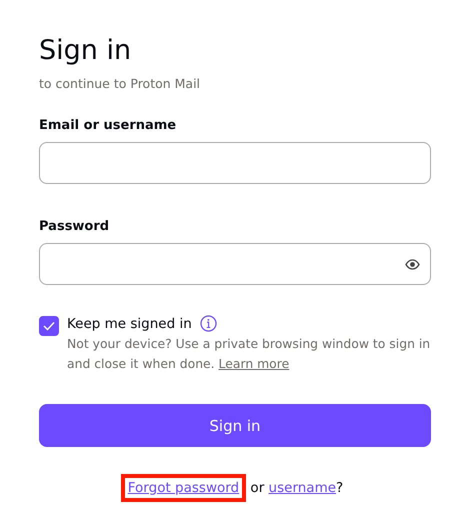 The image size is (472, 521). What do you see at coordinates (85, 51) in the screenshot?
I see `page-title: Sign in` at bounding box center [85, 51].